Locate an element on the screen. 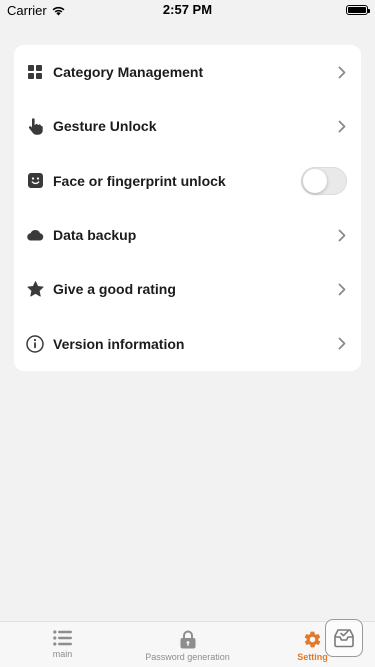  lock-icon is located at coordinates (187, 639).